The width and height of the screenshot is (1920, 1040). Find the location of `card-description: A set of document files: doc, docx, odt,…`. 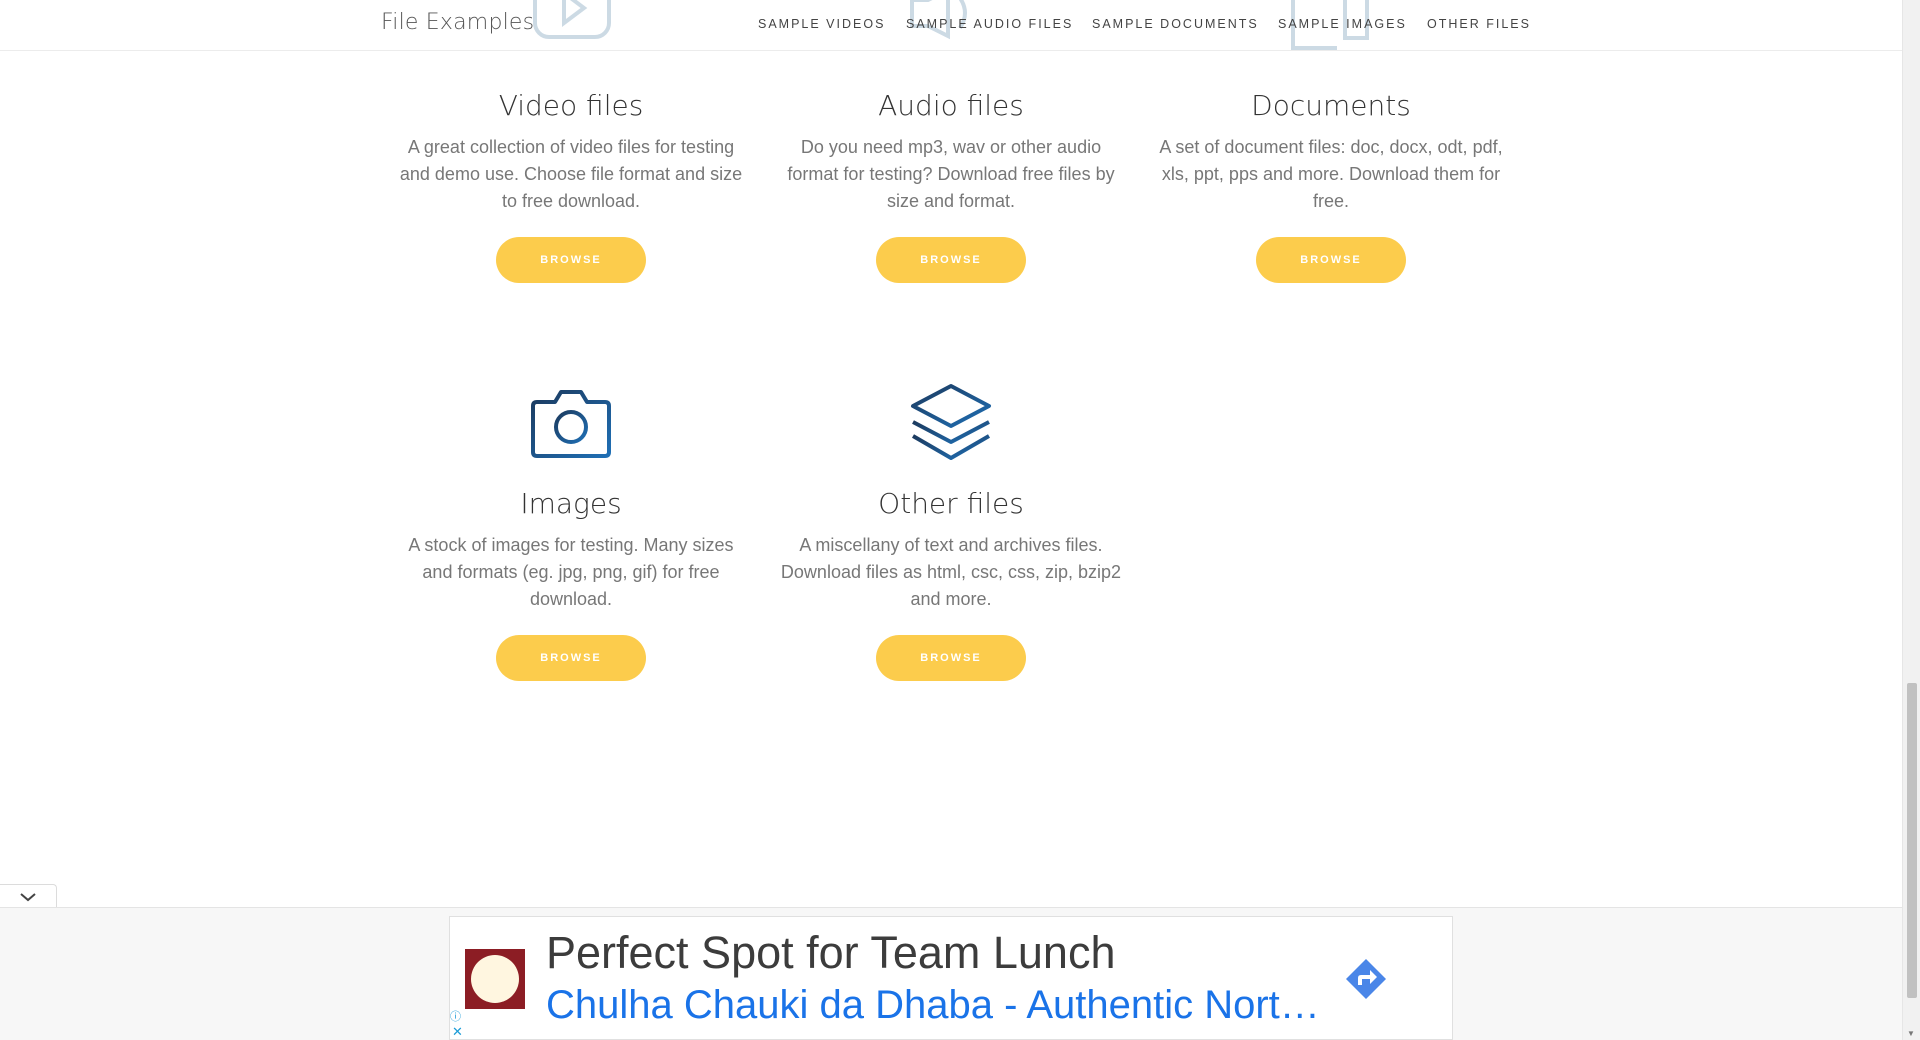

card-description: A set of document files: doc, docx, odt,… is located at coordinates (1331, 174).